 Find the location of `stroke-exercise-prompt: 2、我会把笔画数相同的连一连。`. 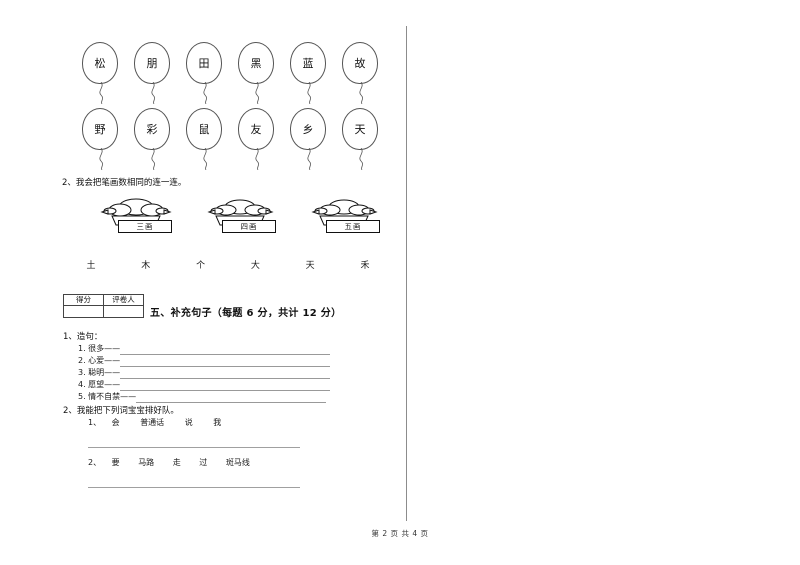

stroke-exercise-prompt: 2、我会把笔画数相同的连一连。 is located at coordinates (124, 183).